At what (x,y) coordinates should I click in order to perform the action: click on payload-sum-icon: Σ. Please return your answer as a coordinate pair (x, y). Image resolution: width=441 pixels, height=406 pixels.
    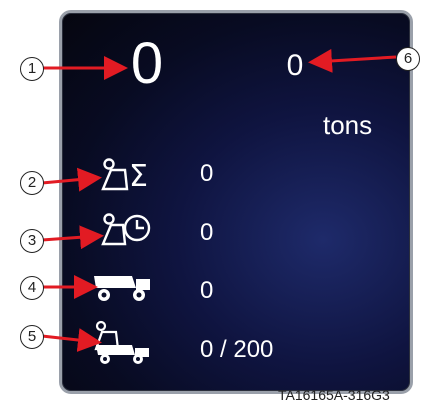
    Looking at the image, I should click on (124, 175).